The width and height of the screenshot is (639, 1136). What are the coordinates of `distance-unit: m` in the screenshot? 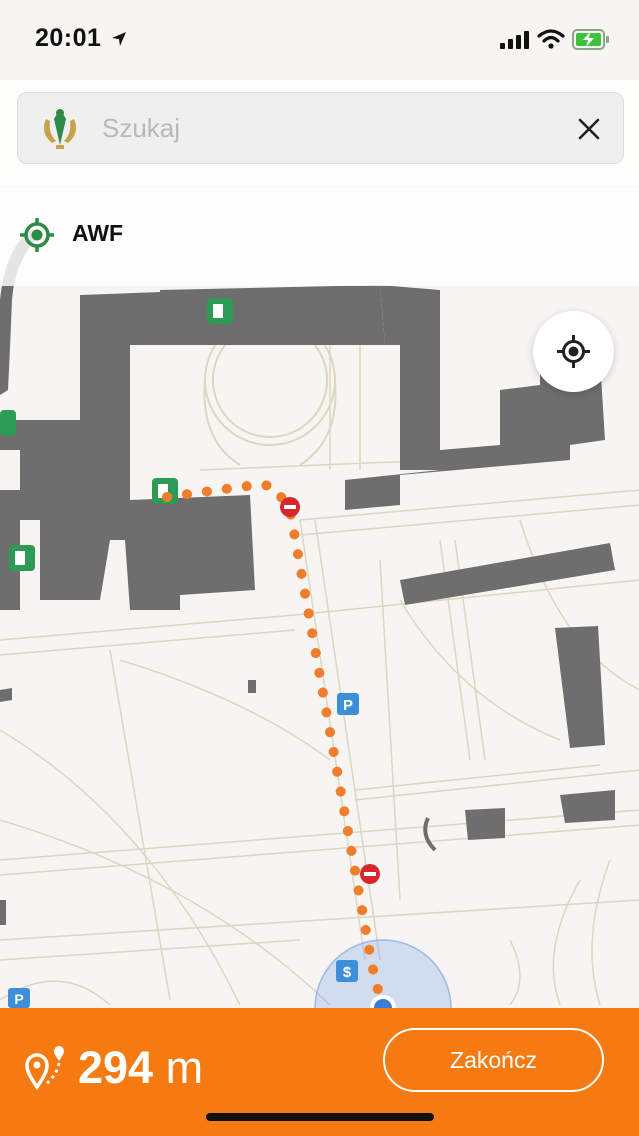 It's located at (184, 1067).